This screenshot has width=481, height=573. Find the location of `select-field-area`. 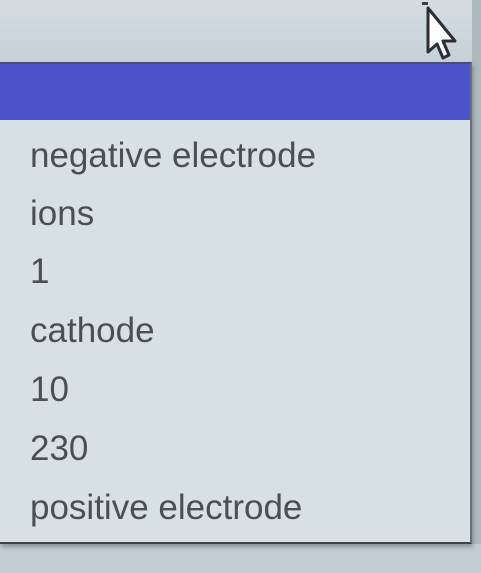

select-field-area is located at coordinates (240, 31).